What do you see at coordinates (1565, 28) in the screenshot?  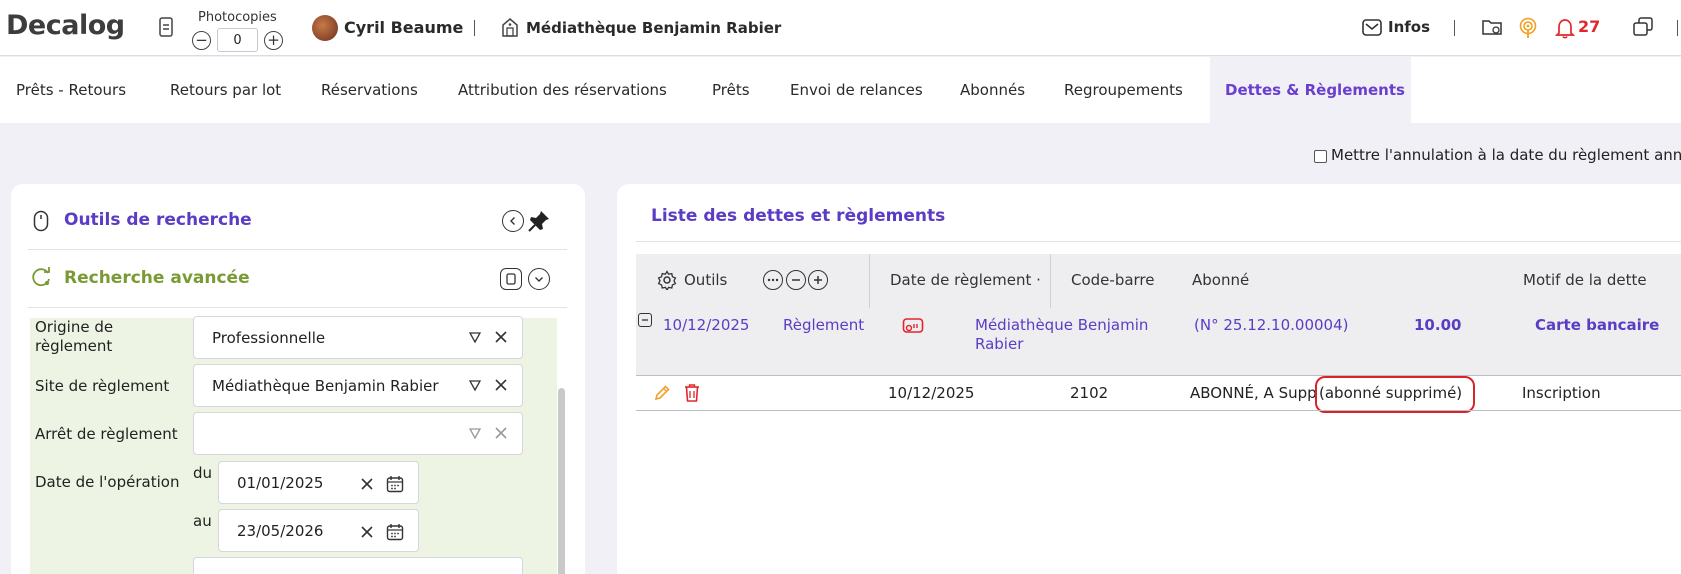 I see `bell-icon` at bounding box center [1565, 28].